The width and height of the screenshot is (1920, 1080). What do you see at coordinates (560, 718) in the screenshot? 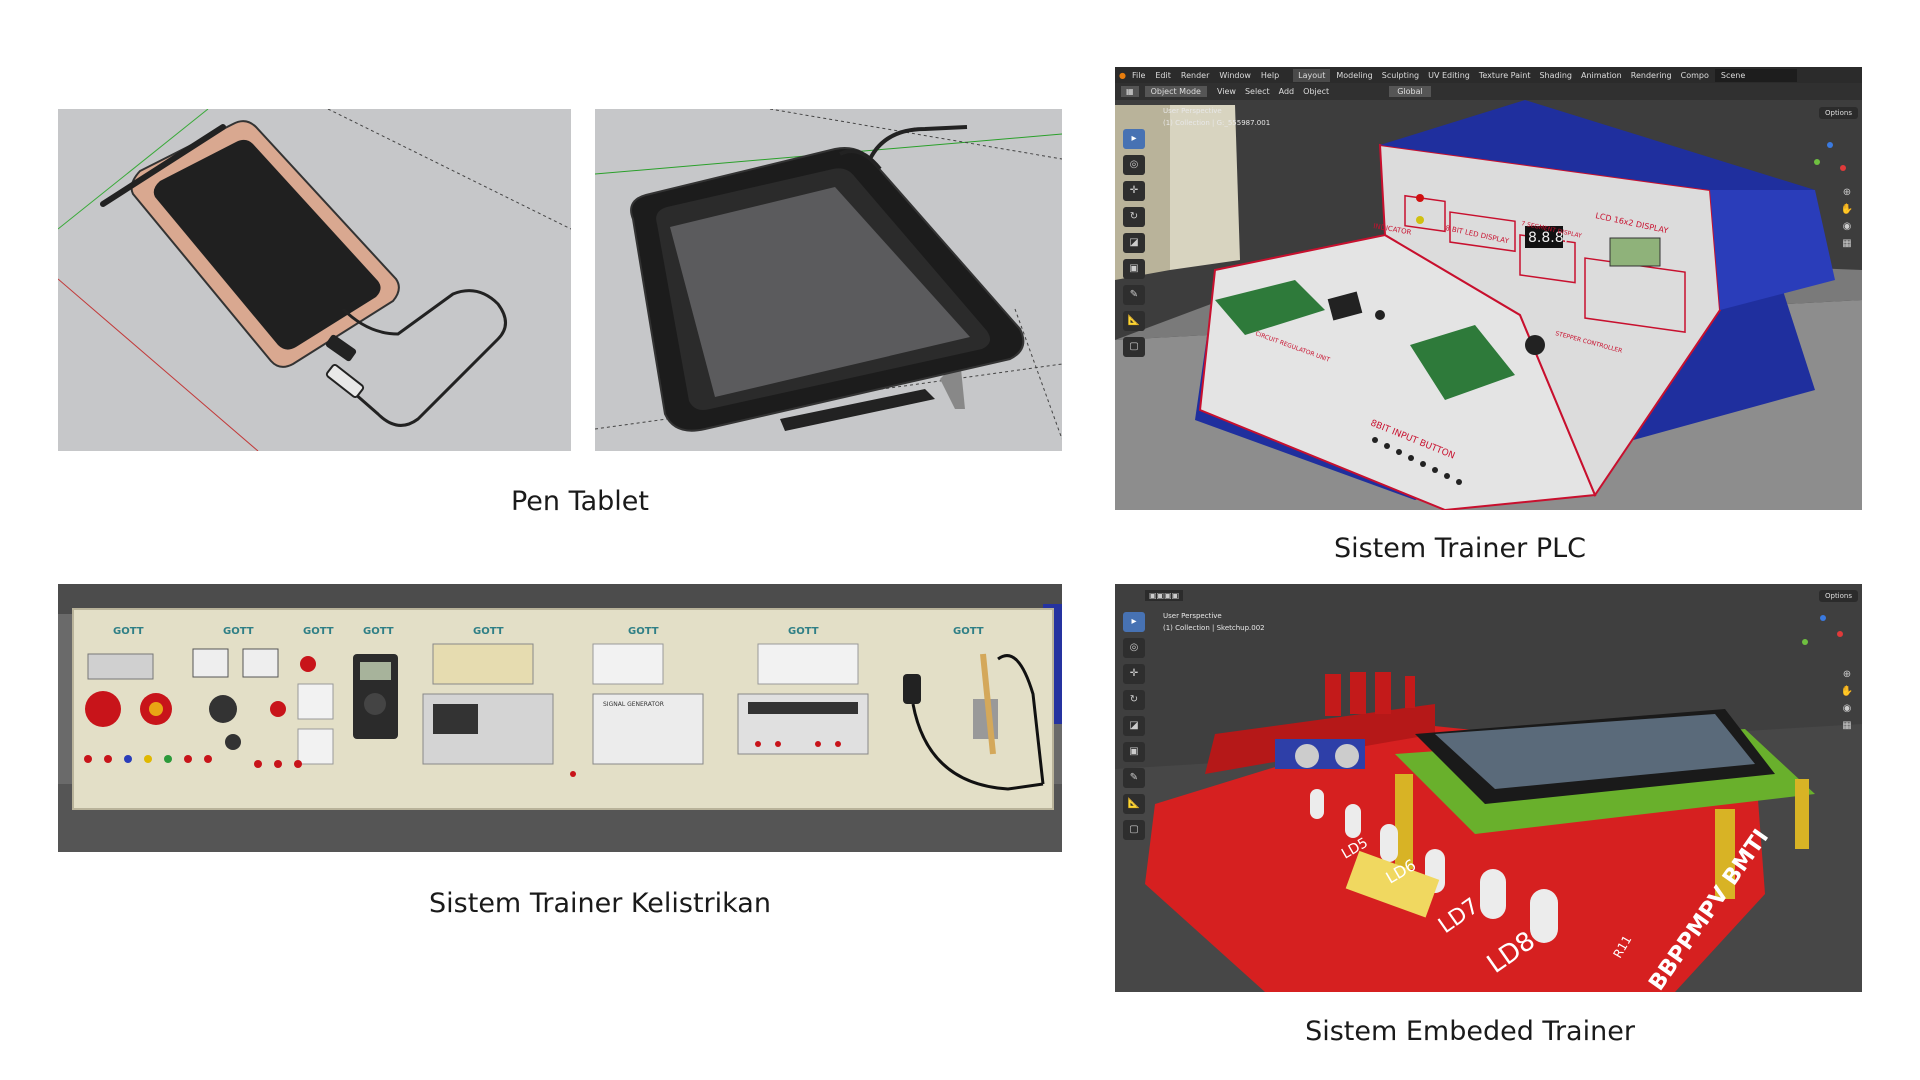
I see `kelistrikan-image: GOTT GOTT GOTT GOTT GOTT GOTT GOTT GOTT` at bounding box center [560, 718].